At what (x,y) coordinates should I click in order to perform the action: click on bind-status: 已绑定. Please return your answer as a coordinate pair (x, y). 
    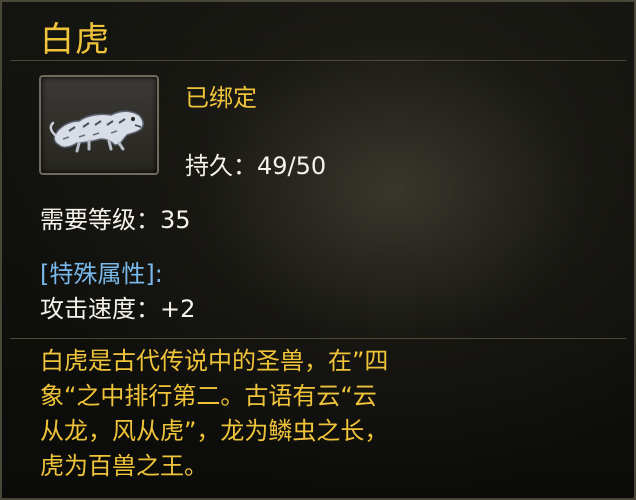
    Looking at the image, I should click on (221, 98).